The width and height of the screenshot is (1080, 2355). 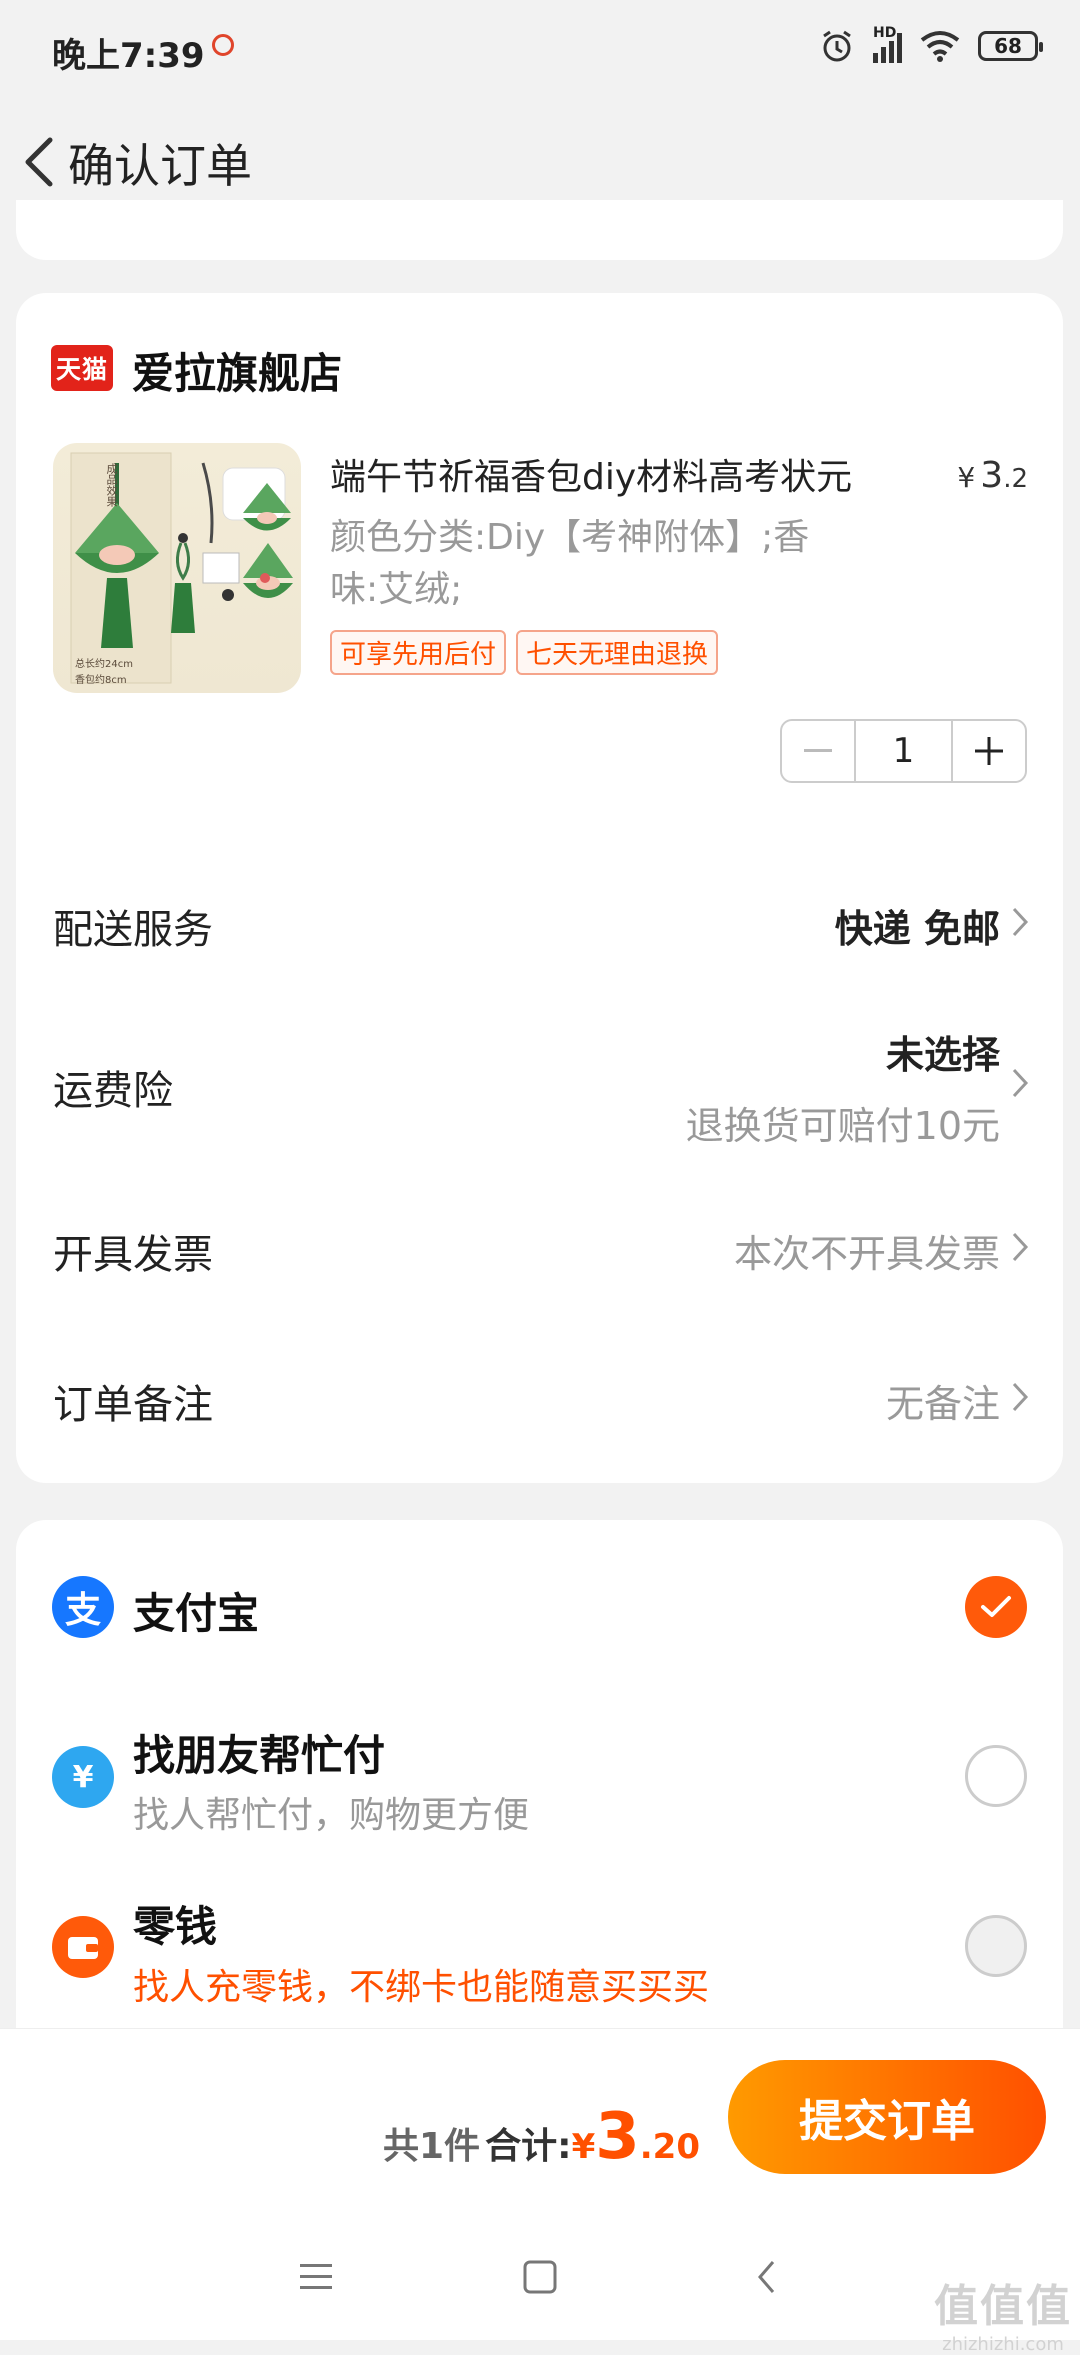 What do you see at coordinates (887, 44) in the screenshot?
I see `signal-icon: HD` at bounding box center [887, 44].